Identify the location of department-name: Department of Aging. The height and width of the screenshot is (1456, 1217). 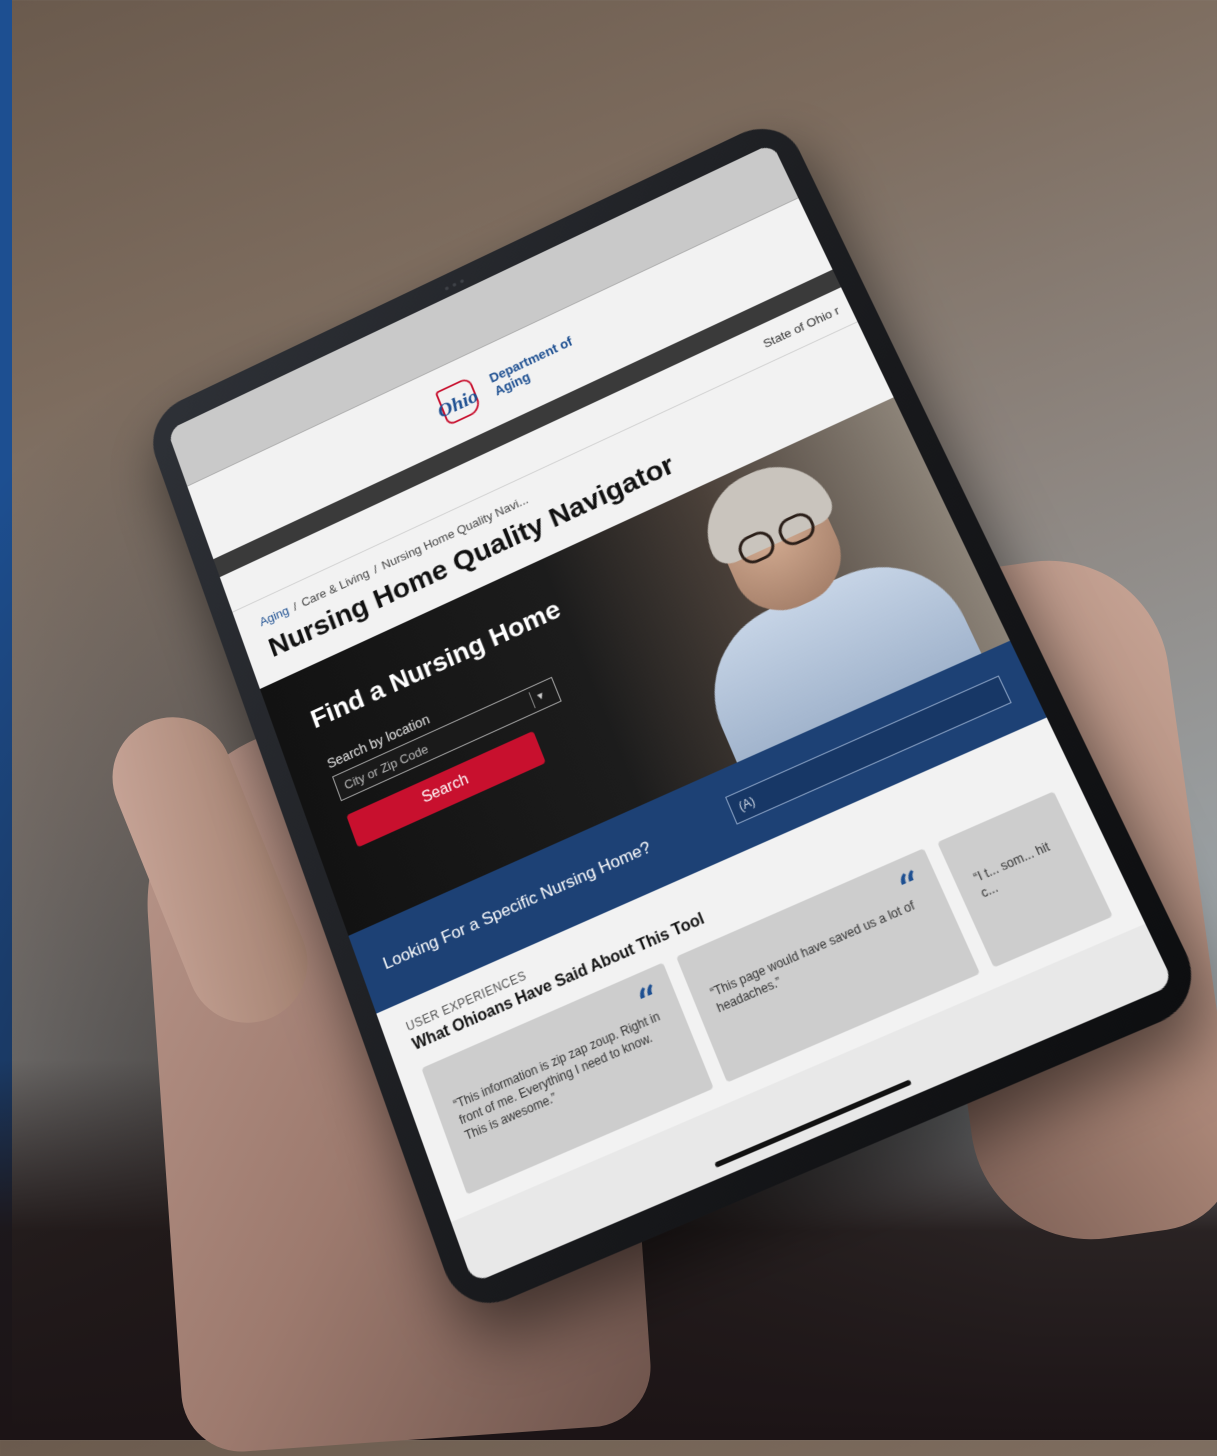
(533, 366).